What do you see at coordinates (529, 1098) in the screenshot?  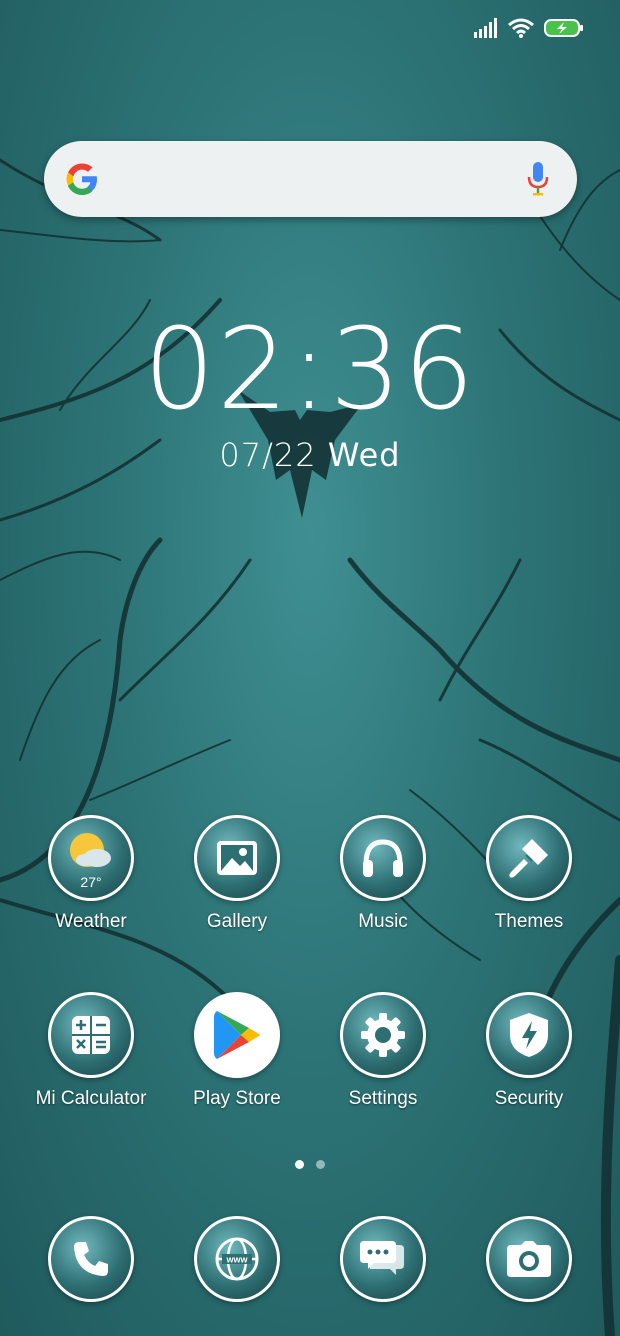 I see `app-label: Security` at bounding box center [529, 1098].